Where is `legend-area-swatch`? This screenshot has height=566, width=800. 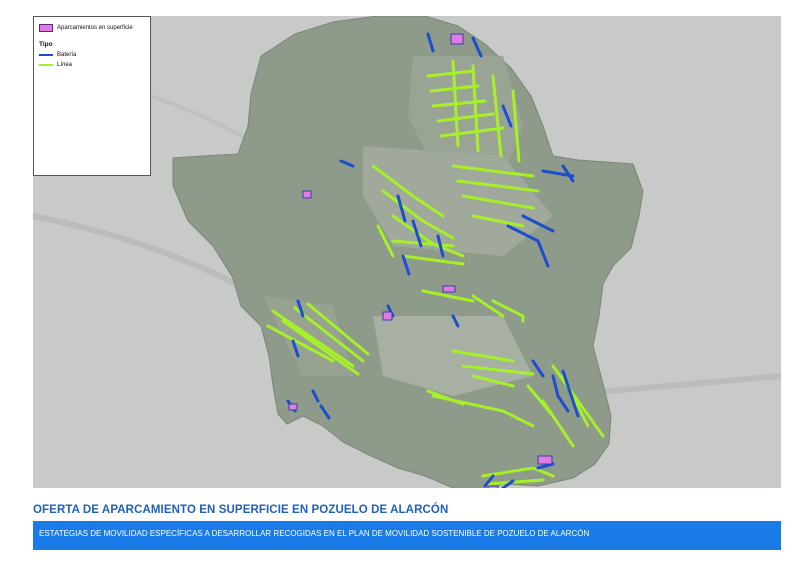 legend-area-swatch is located at coordinates (46, 28).